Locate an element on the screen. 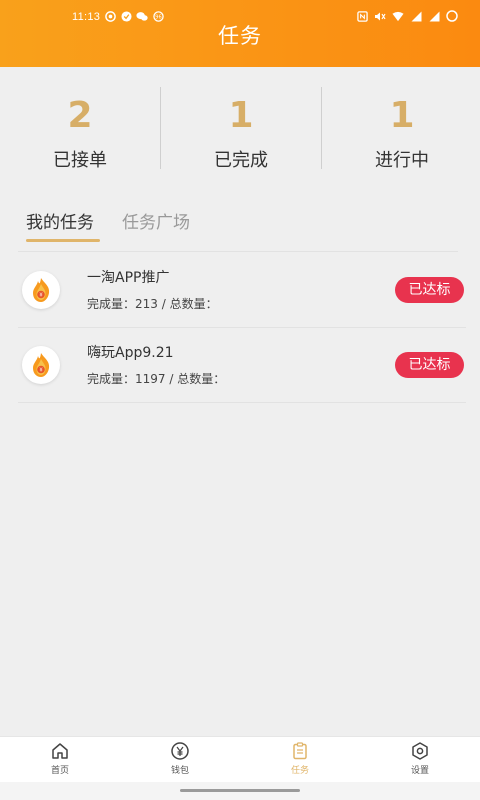 This screenshot has height=800, width=480. stat-in-progress: 1 进行中 is located at coordinates (401, 125).